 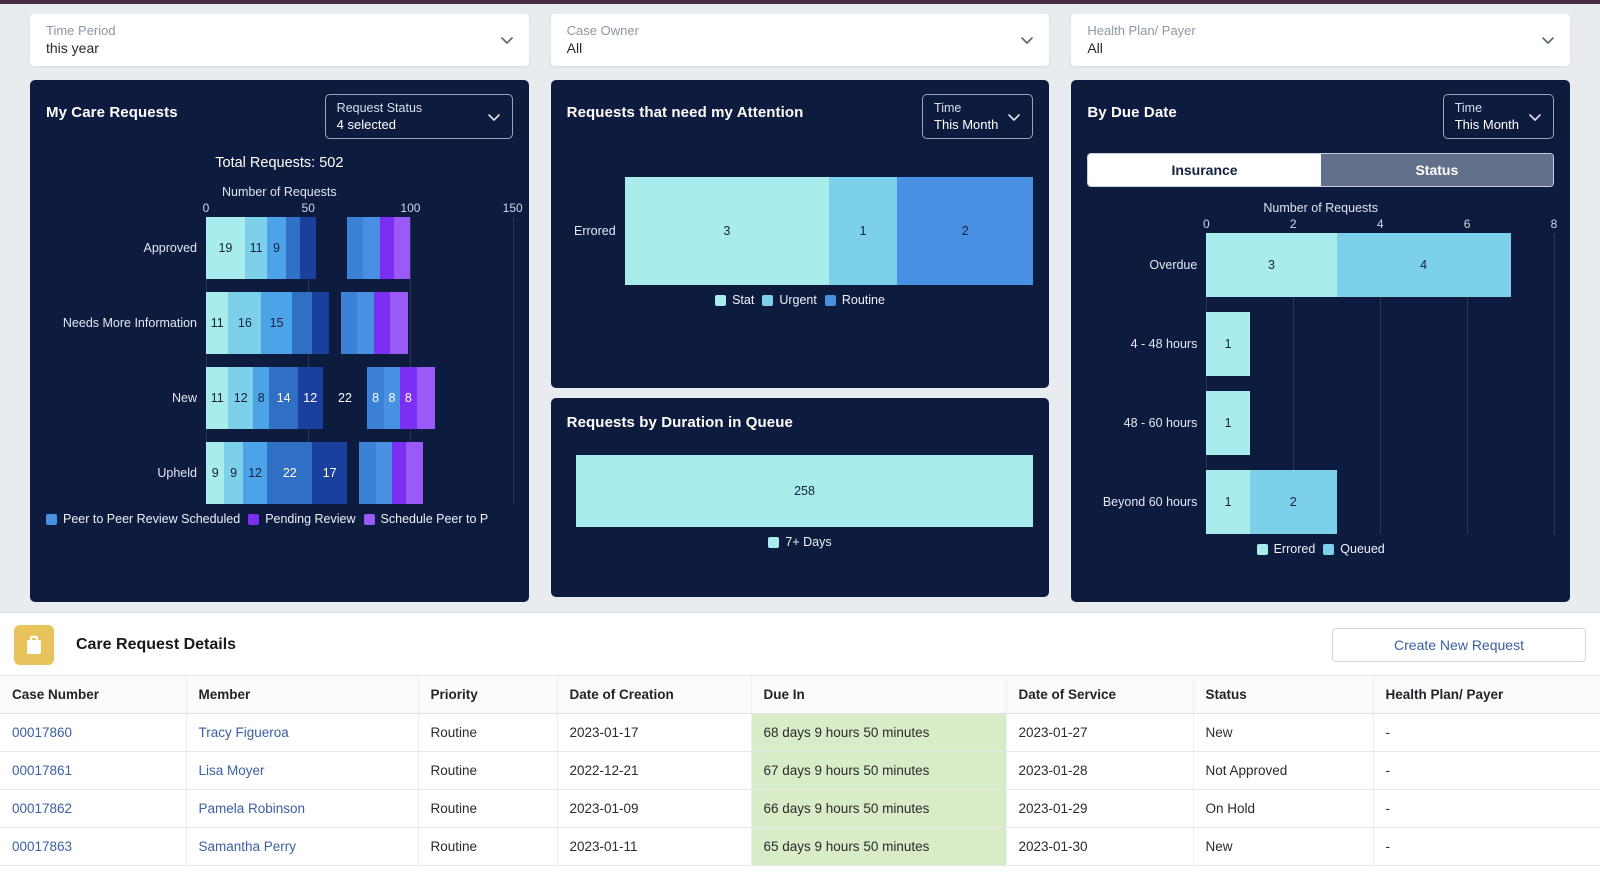 I want to click on legend-item: Pending Review, so click(x=302, y=519).